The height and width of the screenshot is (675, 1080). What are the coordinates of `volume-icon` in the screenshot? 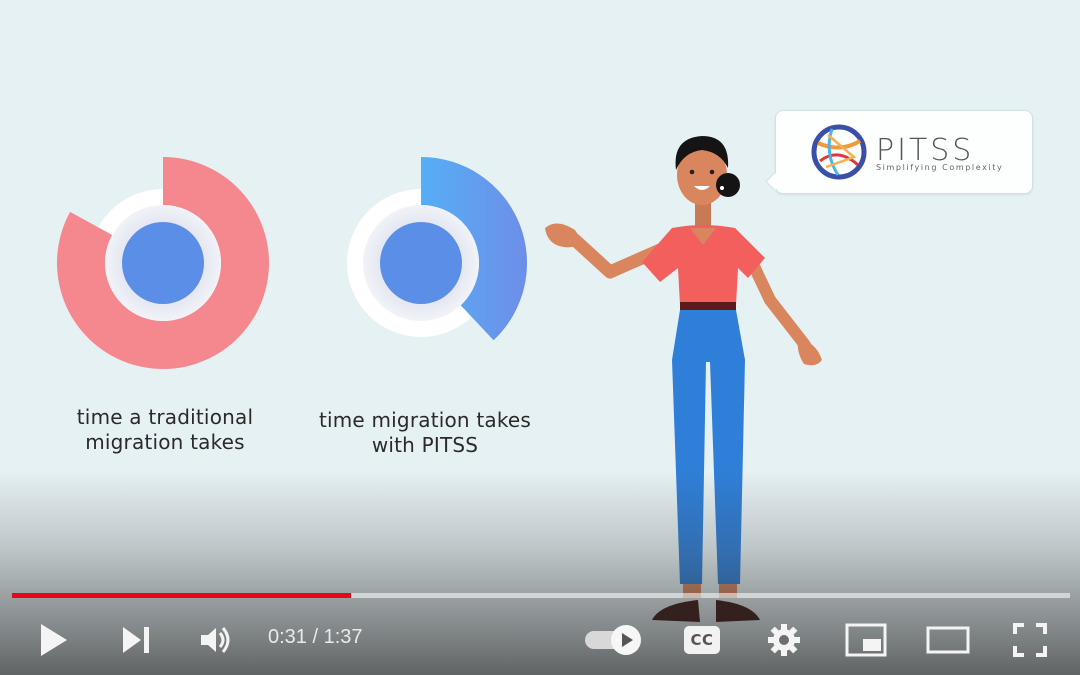 It's located at (215, 640).